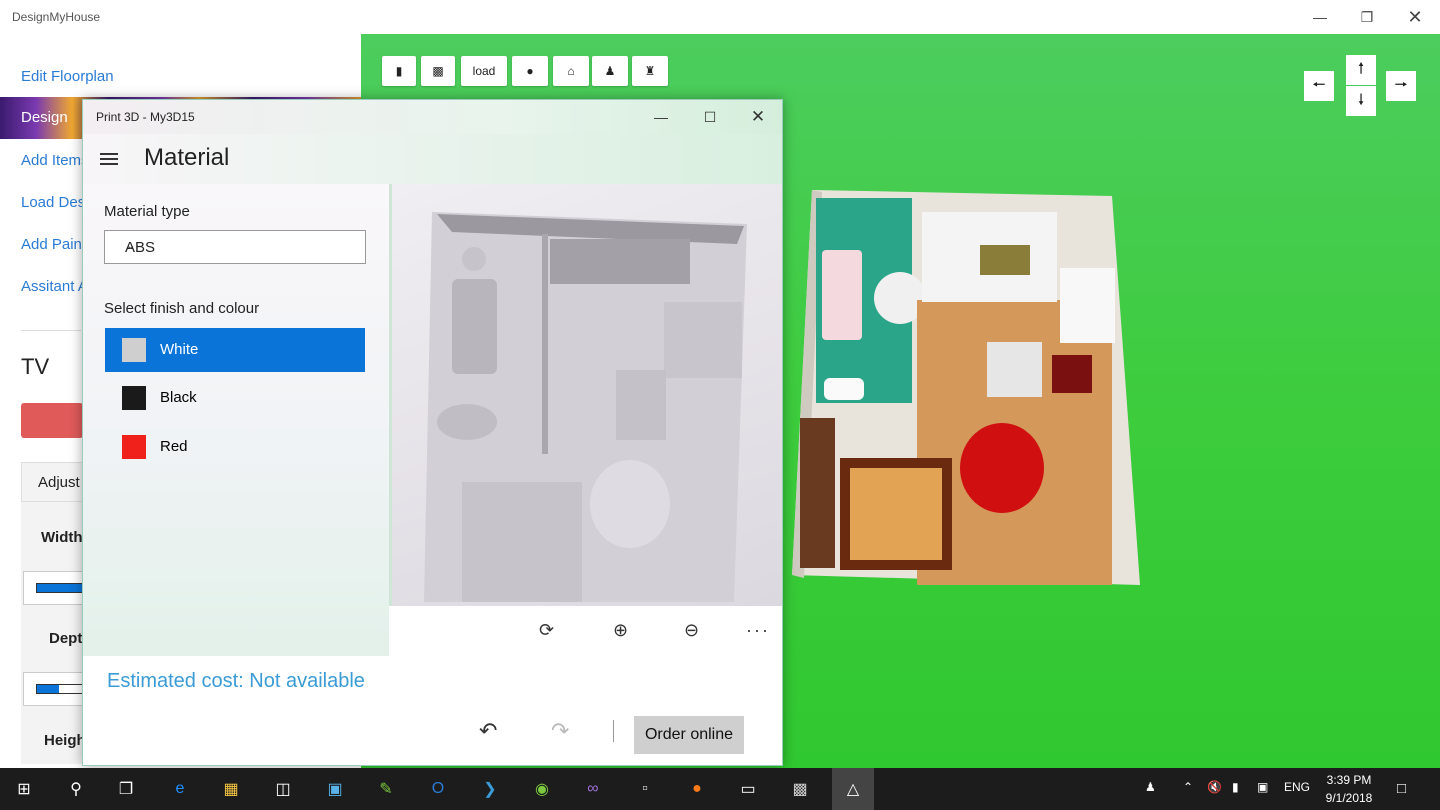  What do you see at coordinates (179, 349) in the screenshot?
I see `finish-option-label: White` at bounding box center [179, 349].